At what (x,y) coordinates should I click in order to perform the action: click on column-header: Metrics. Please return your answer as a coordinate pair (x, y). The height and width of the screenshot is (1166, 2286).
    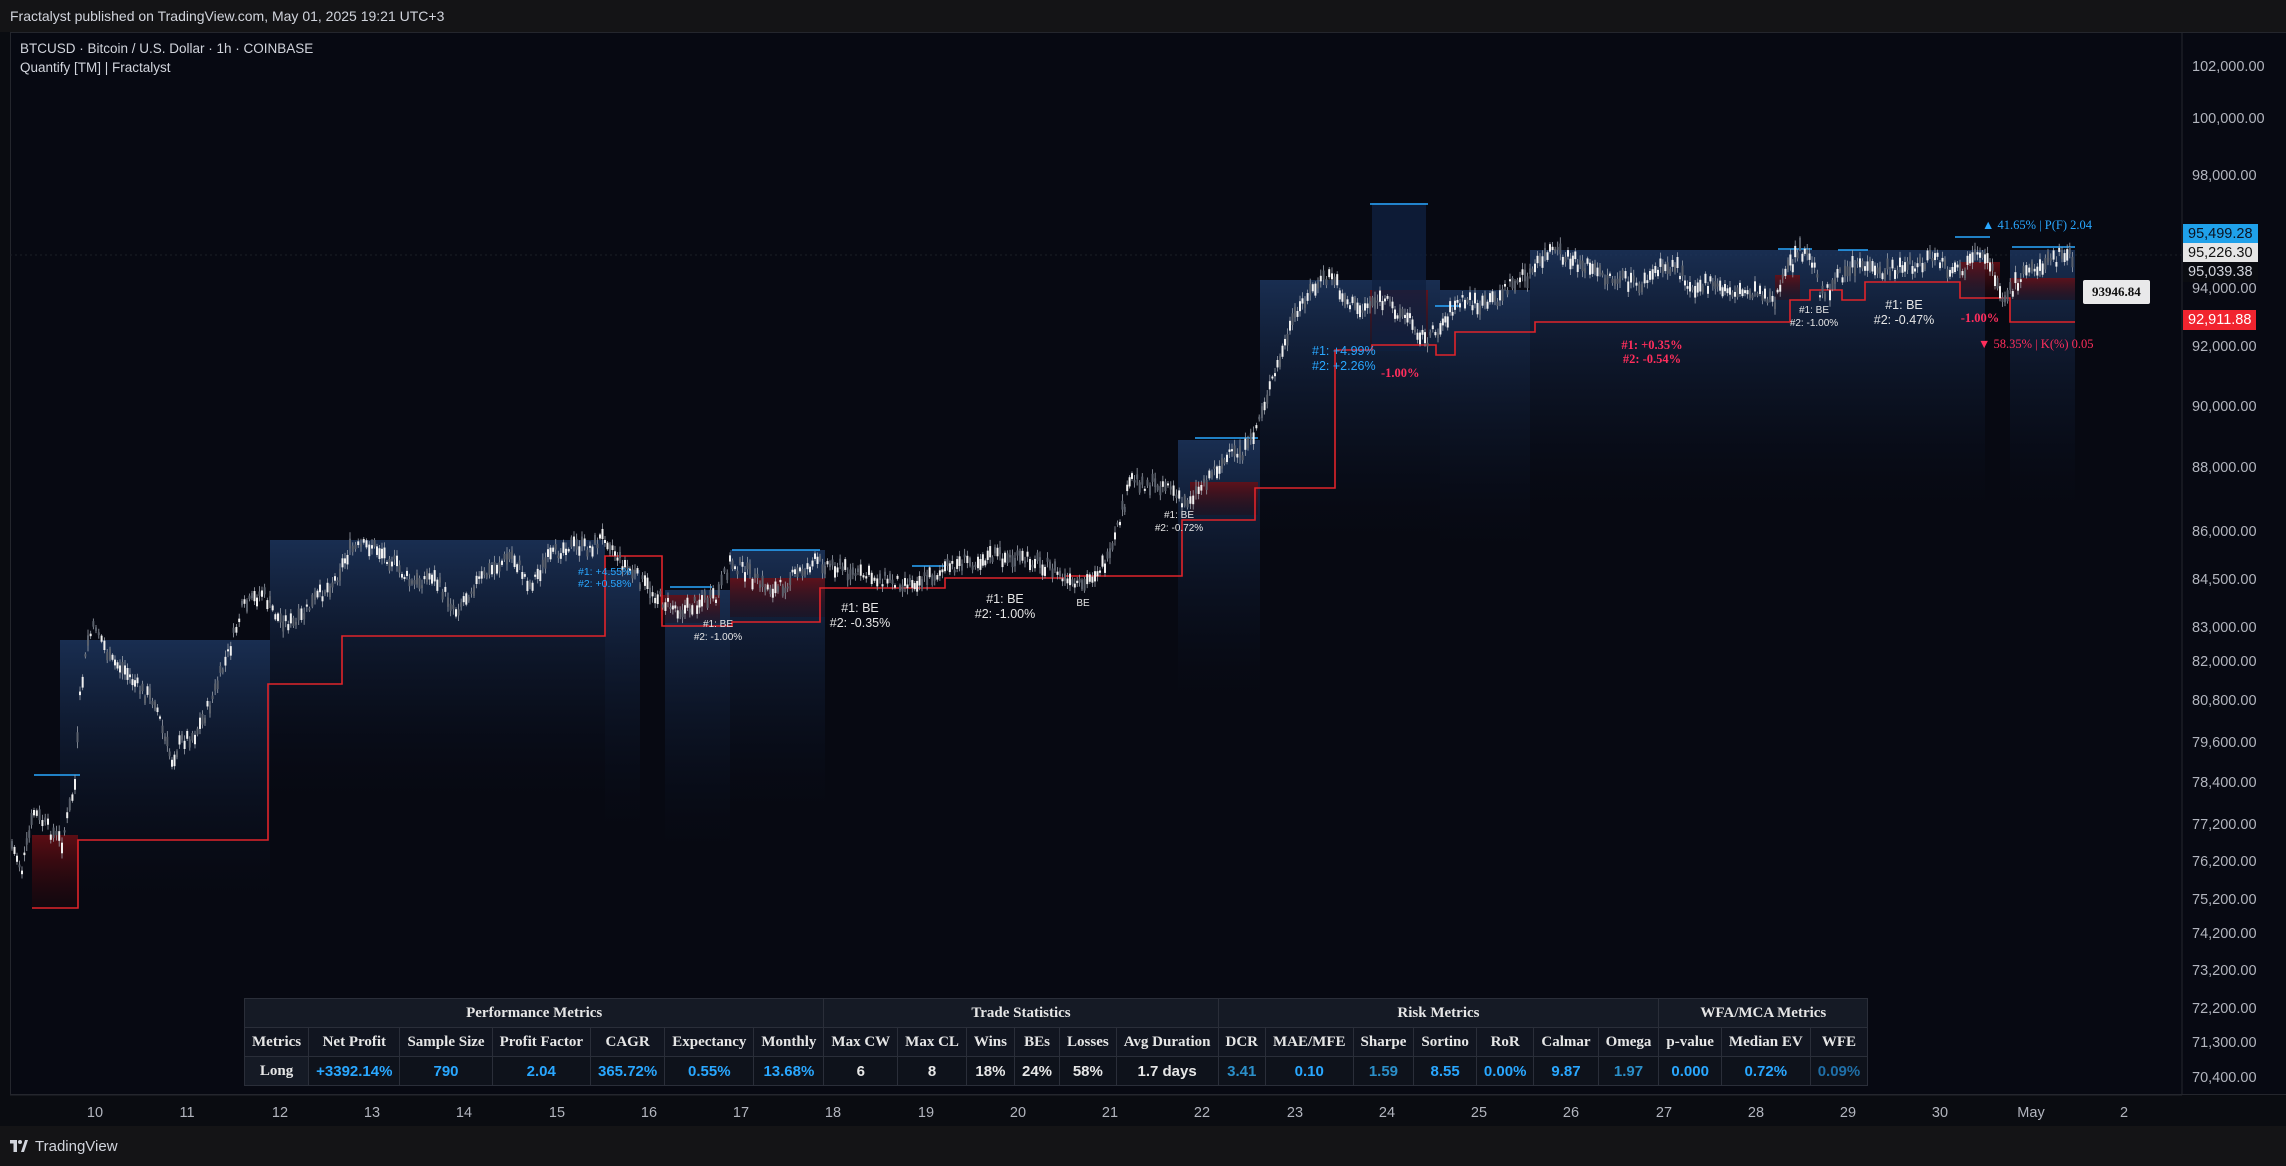
    Looking at the image, I should click on (276, 1042).